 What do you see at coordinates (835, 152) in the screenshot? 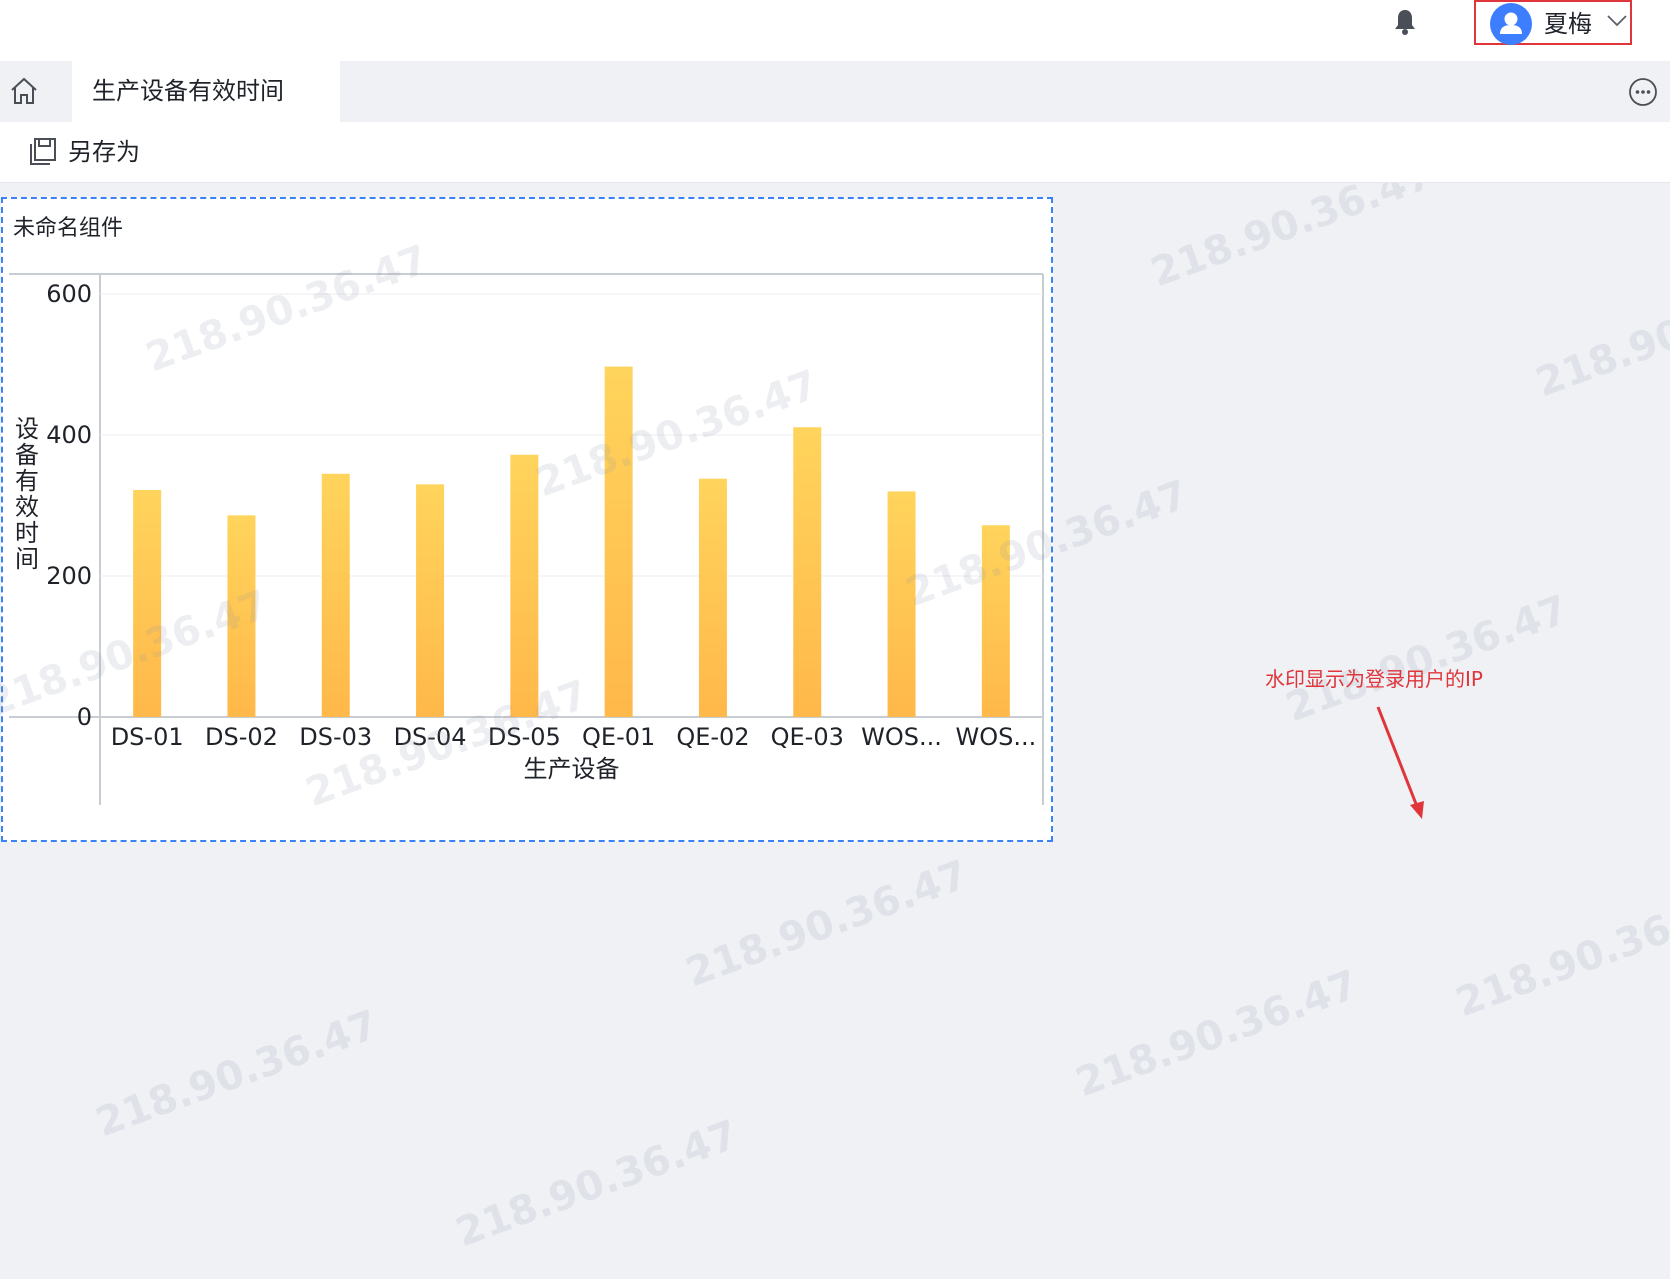
I see `toolbar: 另存为` at bounding box center [835, 152].